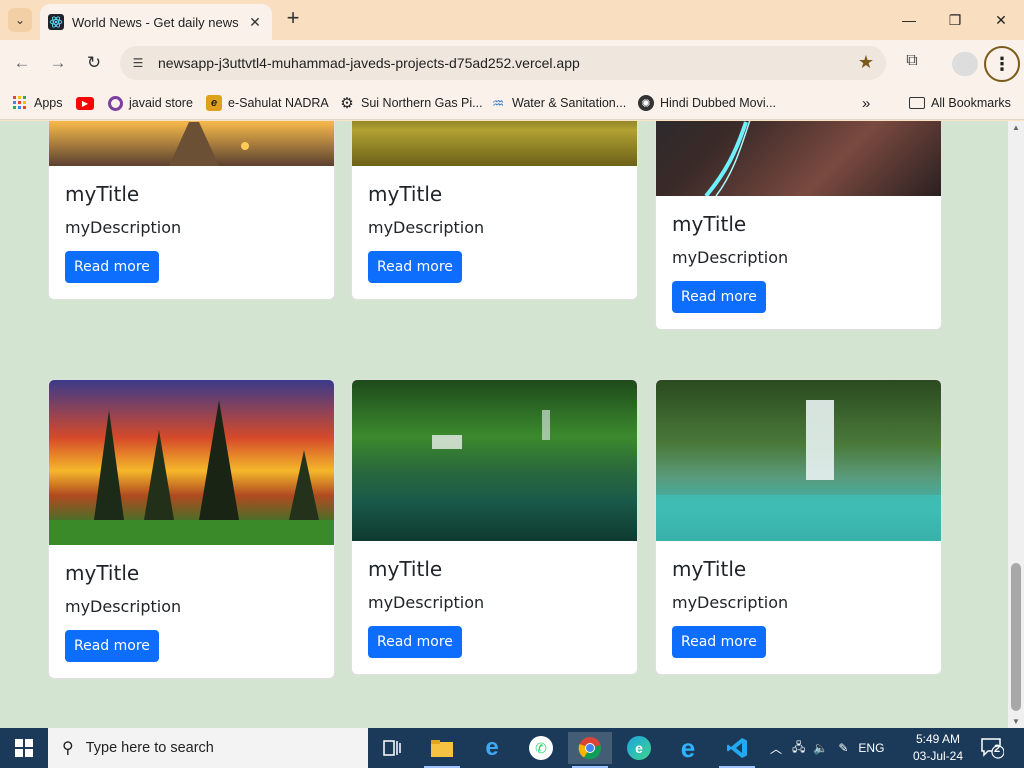 The image size is (1024, 768). I want to click on notification-icon, so click(993, 748).